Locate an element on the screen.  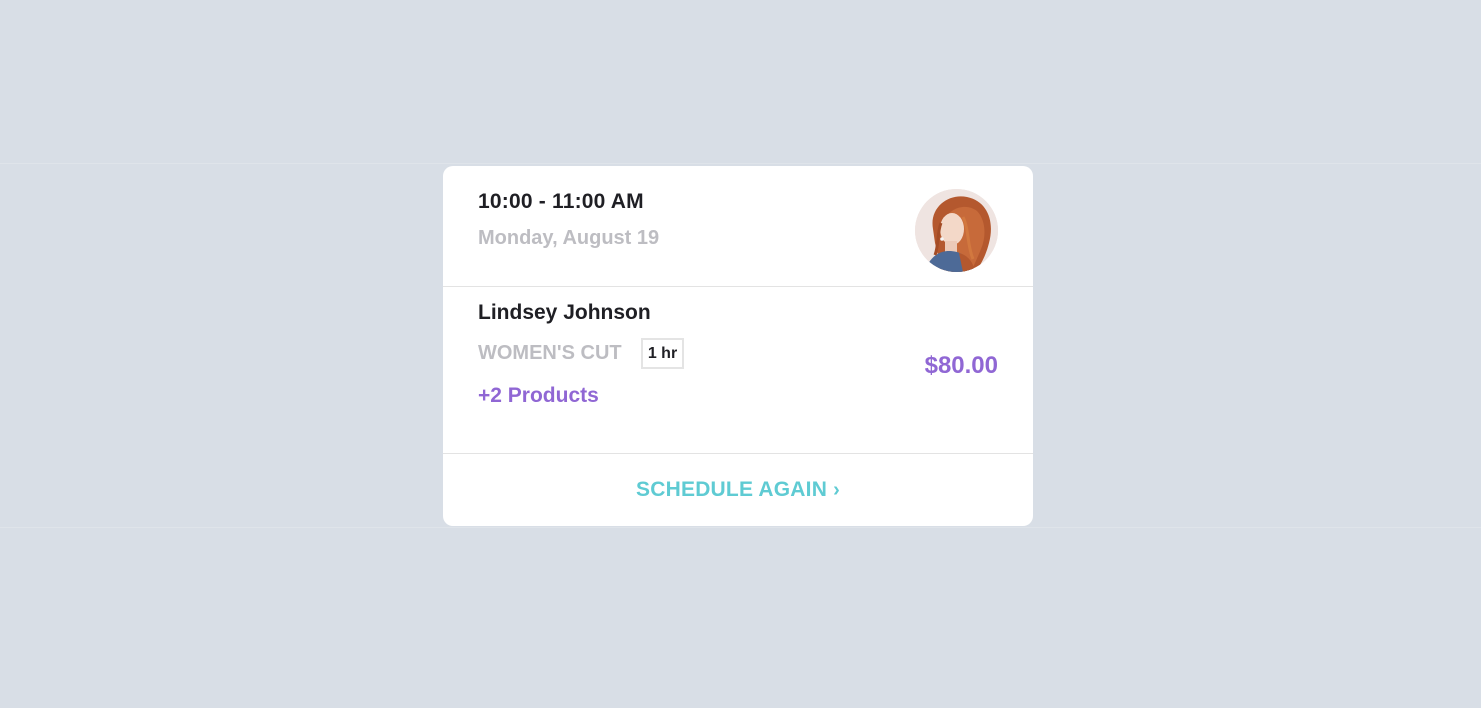
products-link: +2 Products is located at coordinates (538, 396).